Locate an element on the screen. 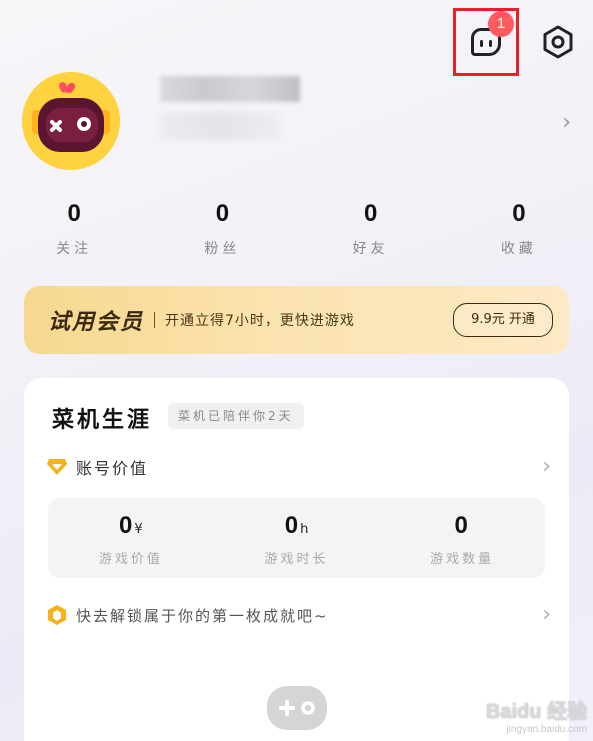 This screenshot has height=741, width=593. stat-label: 关注 is located at coordinates (74, 249).